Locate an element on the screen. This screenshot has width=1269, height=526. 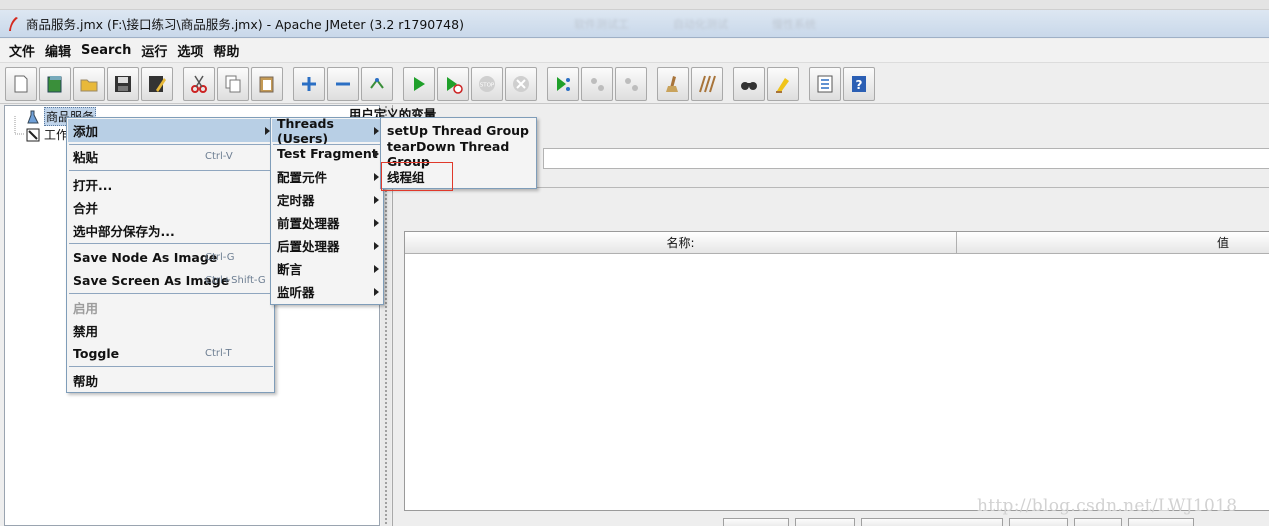
submenu-item-postprocessor: 后置处理器 is located at coordinates (327, 245).